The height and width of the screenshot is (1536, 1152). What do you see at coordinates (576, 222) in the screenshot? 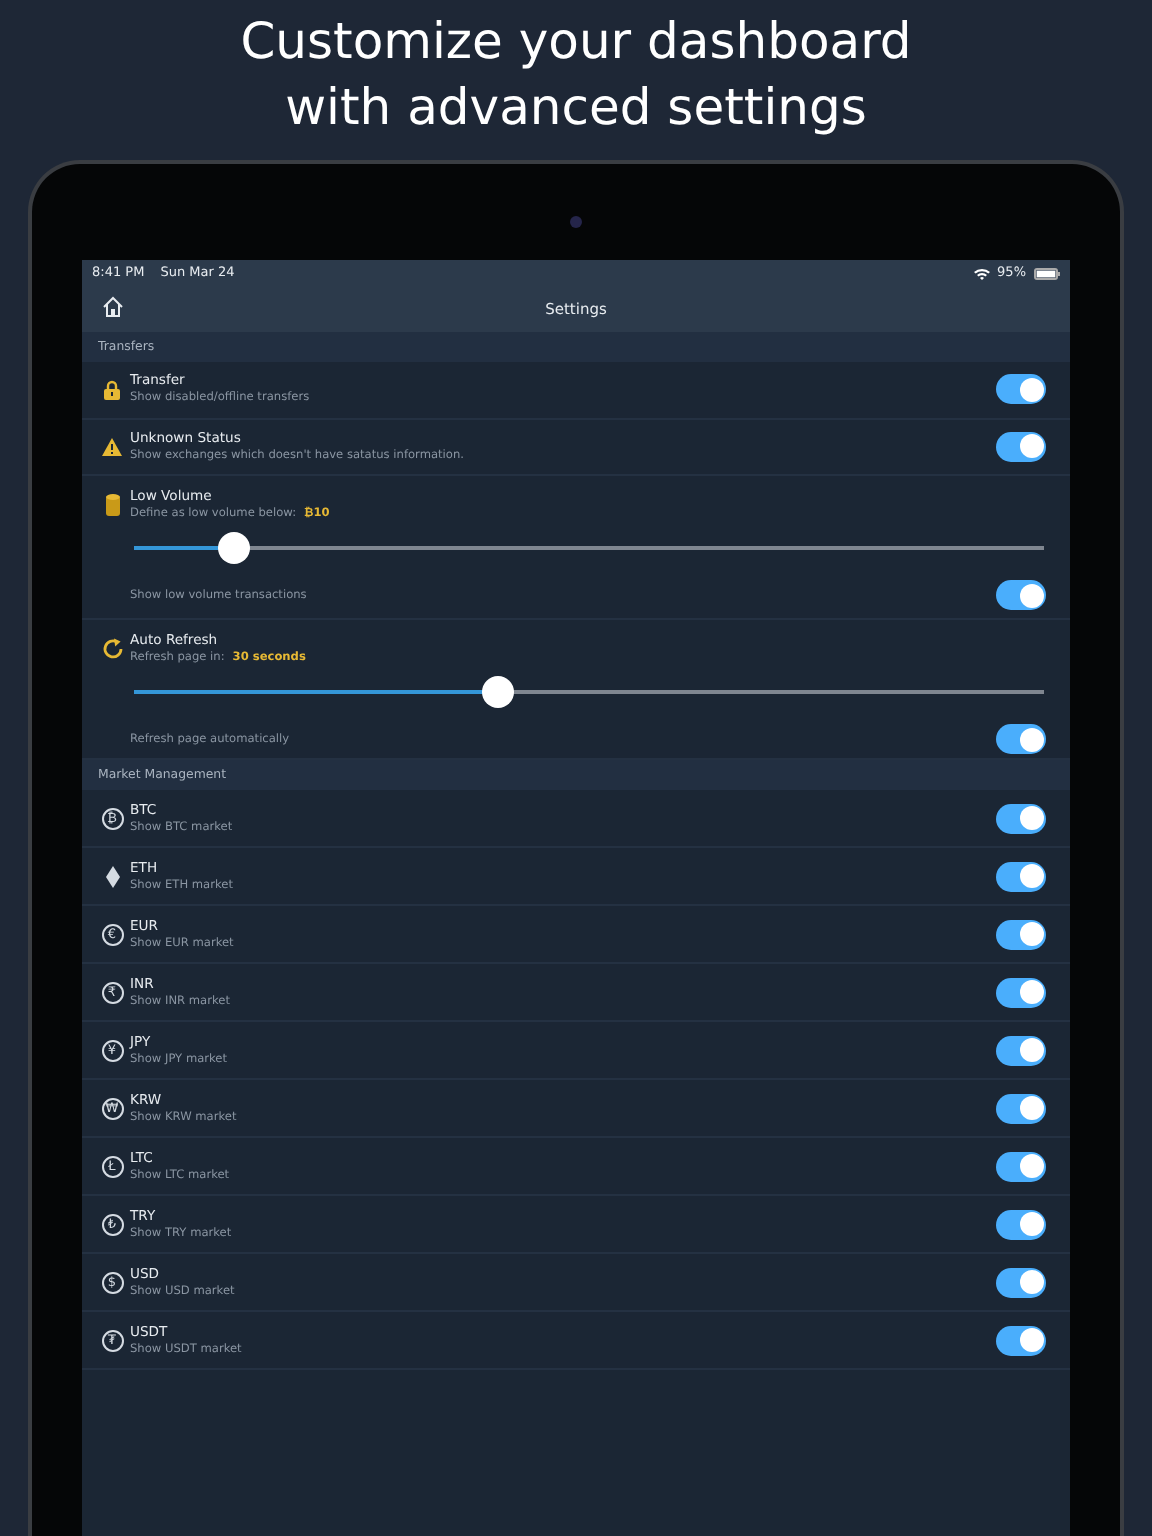
I see `camera-icon` at bounding box center [576, 222].